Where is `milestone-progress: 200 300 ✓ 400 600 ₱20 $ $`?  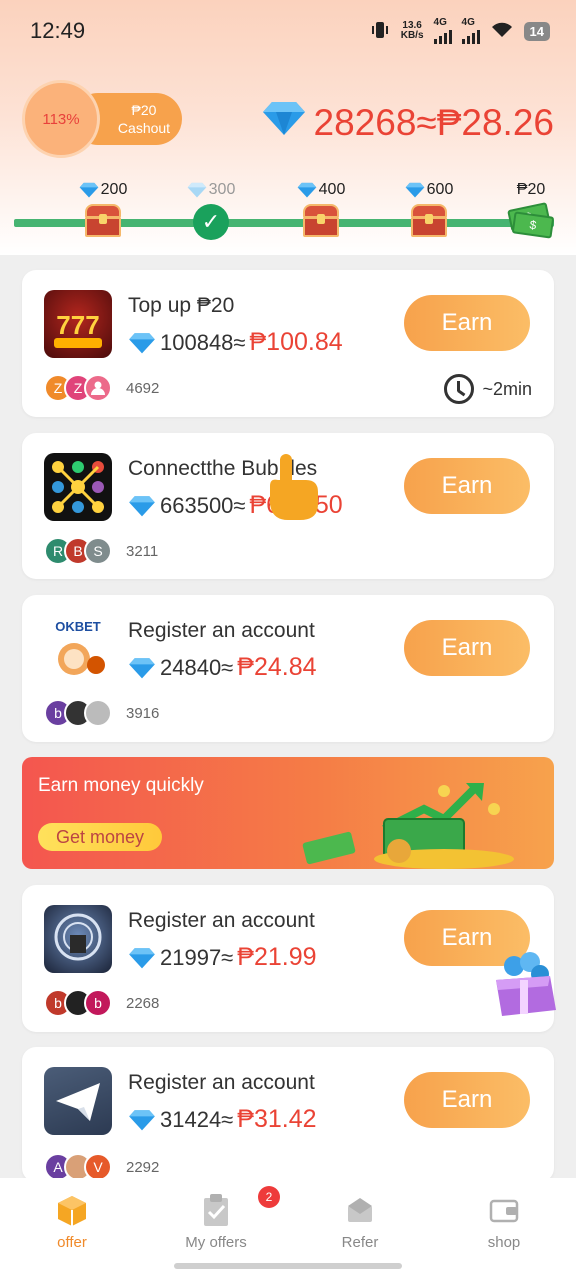 milestone-progress: 200 300 ✓ 400 600 ₱20 $ $ is located at coordinates (288, 212).